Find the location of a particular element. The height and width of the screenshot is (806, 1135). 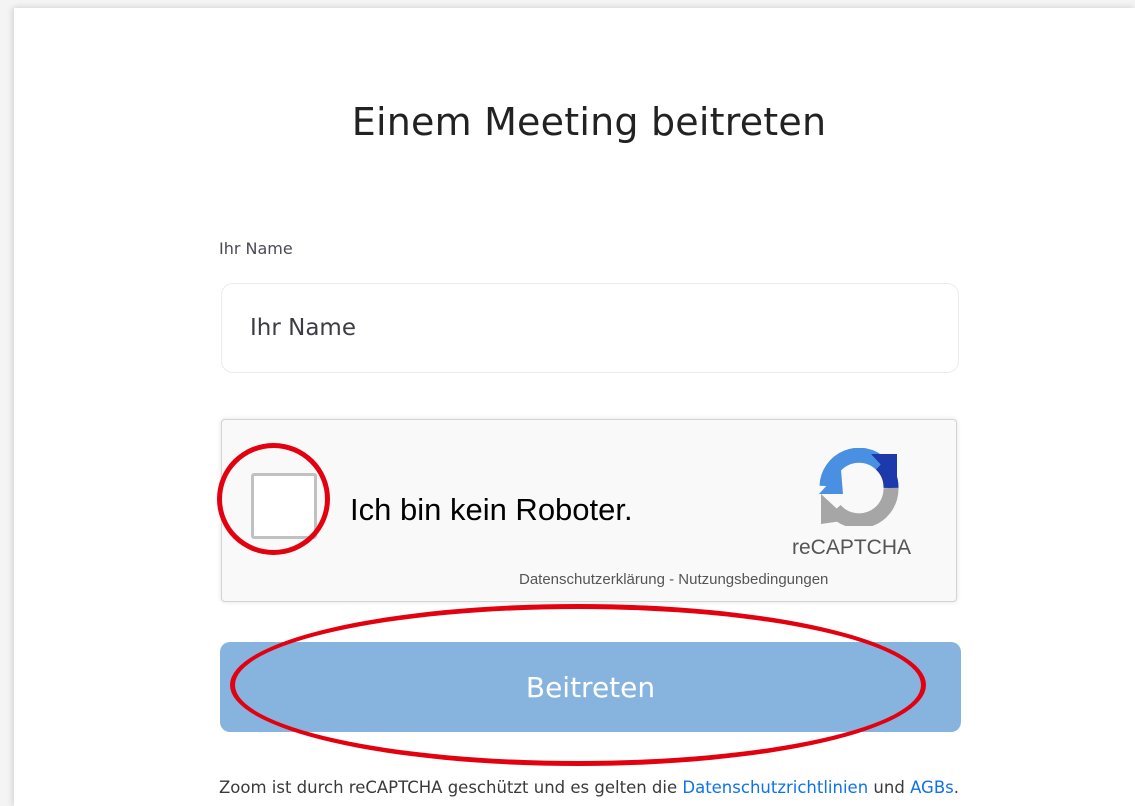

name-field-label: Ihr Name is located at coordinates (256, 248).